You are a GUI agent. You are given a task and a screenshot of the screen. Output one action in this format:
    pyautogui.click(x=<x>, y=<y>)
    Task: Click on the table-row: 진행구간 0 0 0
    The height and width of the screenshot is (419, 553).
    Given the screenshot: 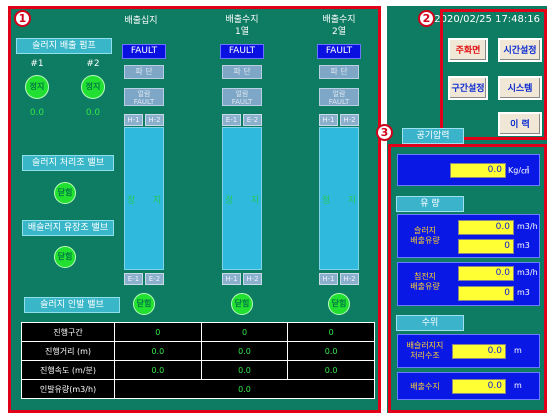 What is the action you would take?
    pyautogui.click(x=198, y=332)
    